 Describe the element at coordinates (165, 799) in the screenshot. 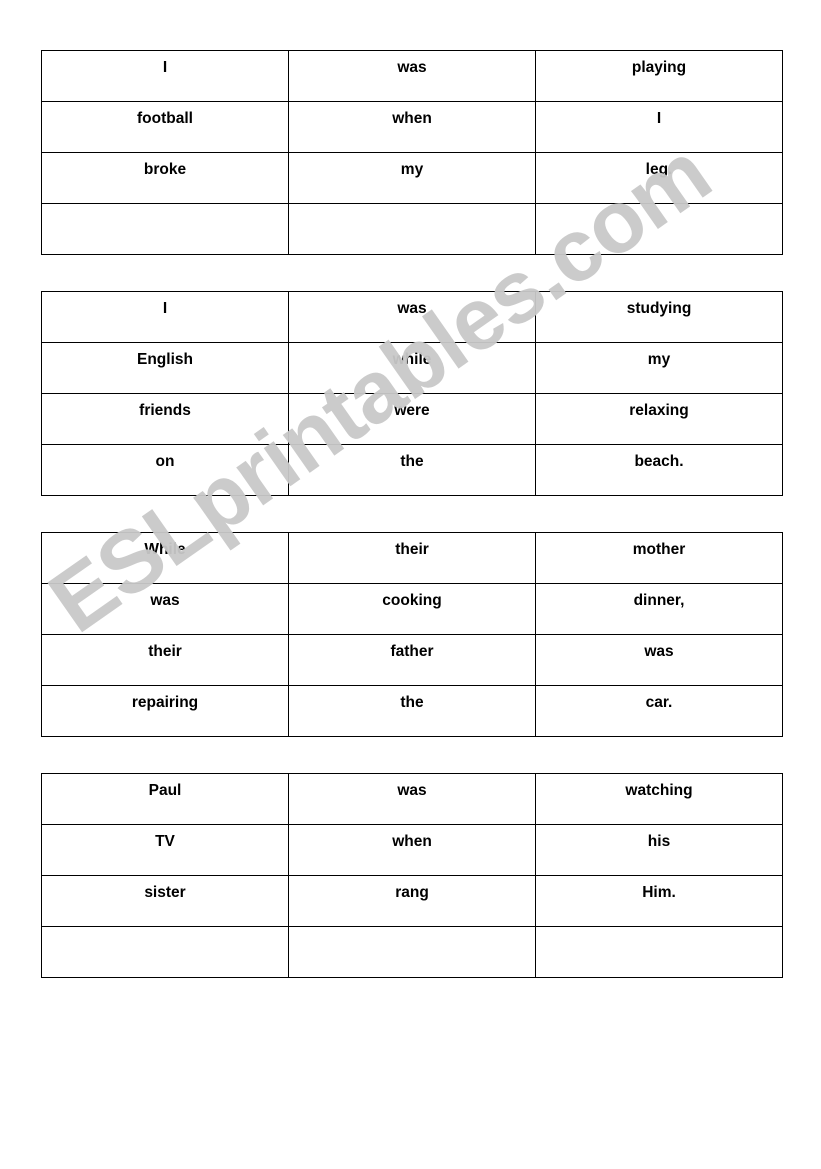

I see `word-cell: Paul` at that location.